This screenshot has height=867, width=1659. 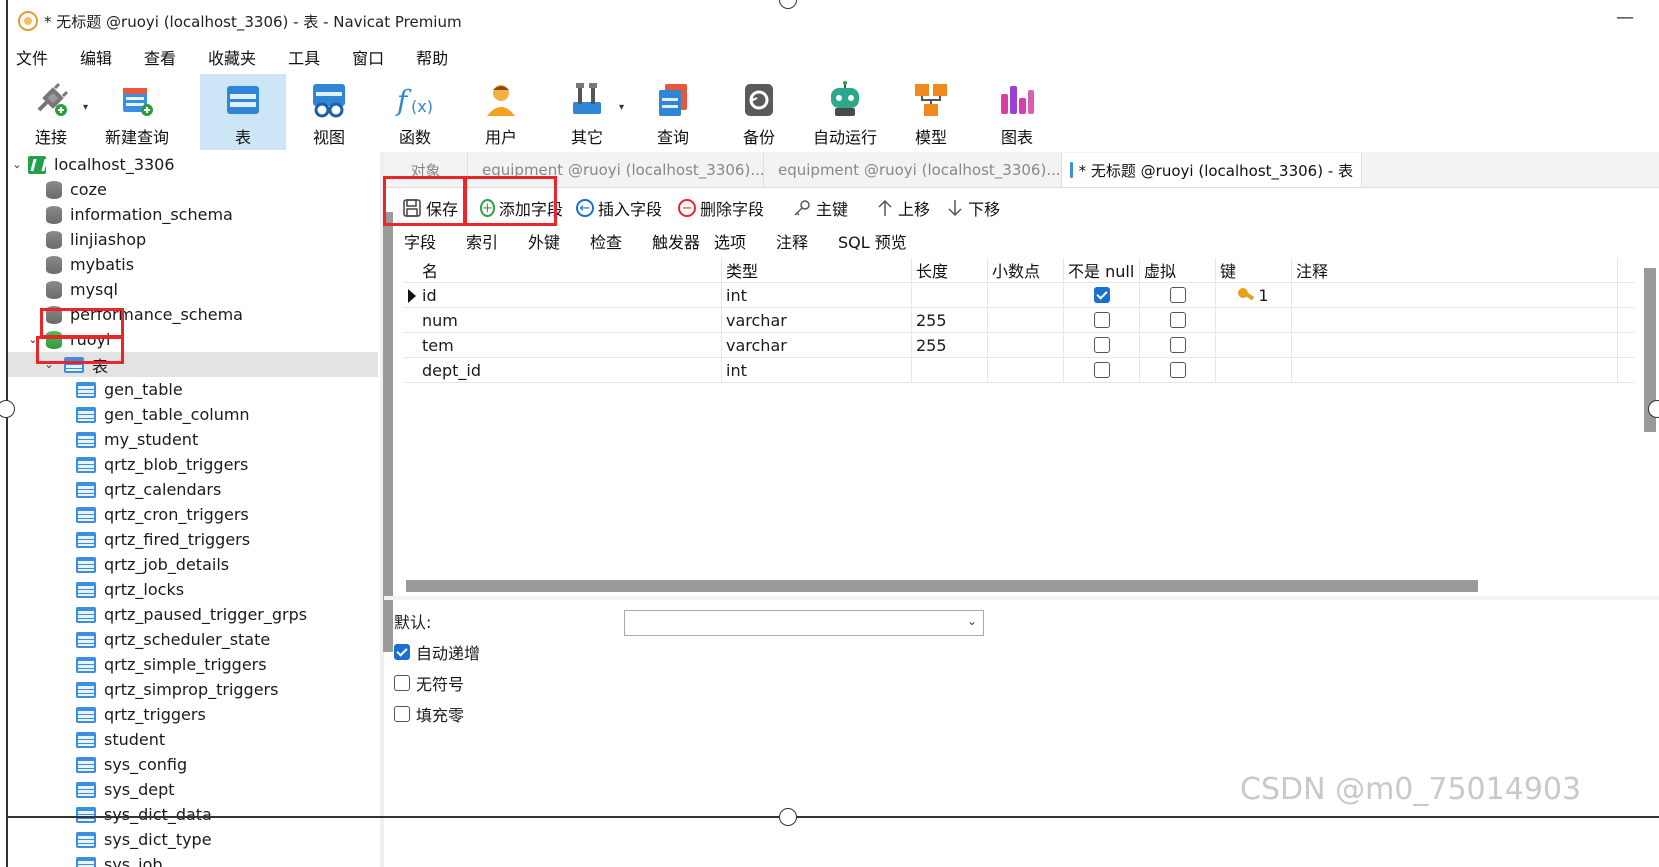 I want to click on subtab-options: 选项, so click(x=745, y=241).